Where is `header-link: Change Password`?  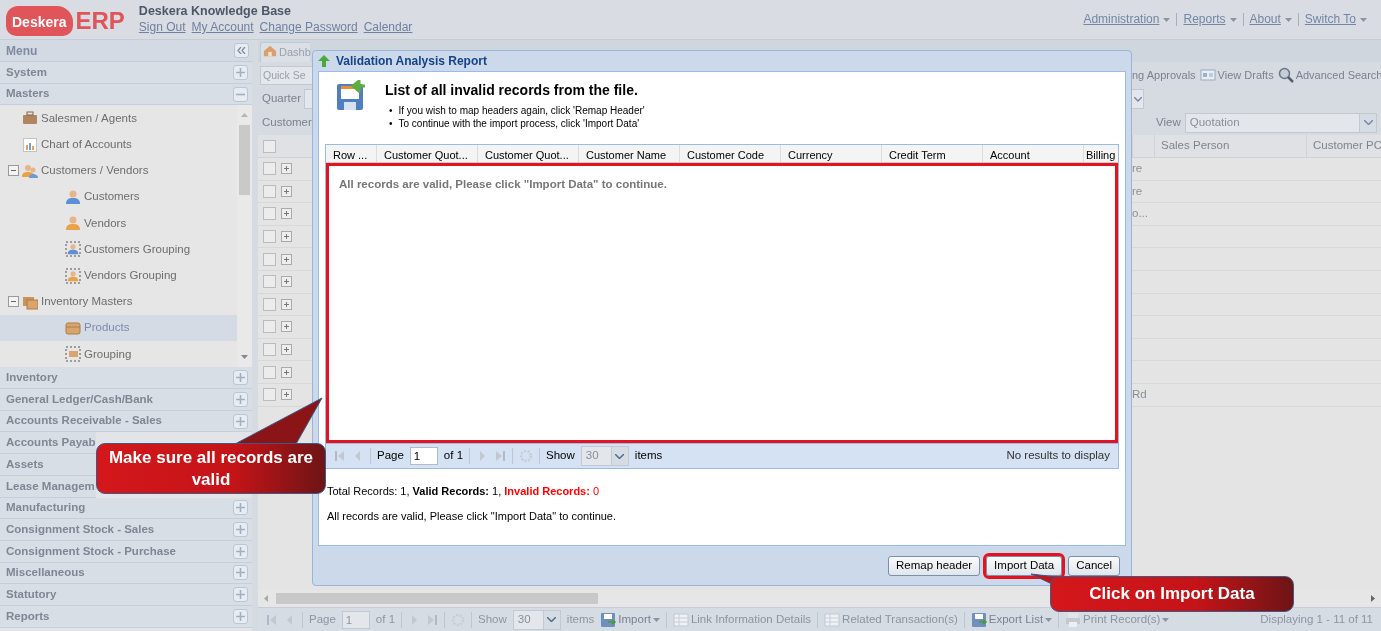 header-link: Change Password is located at coordinates (308, 27).